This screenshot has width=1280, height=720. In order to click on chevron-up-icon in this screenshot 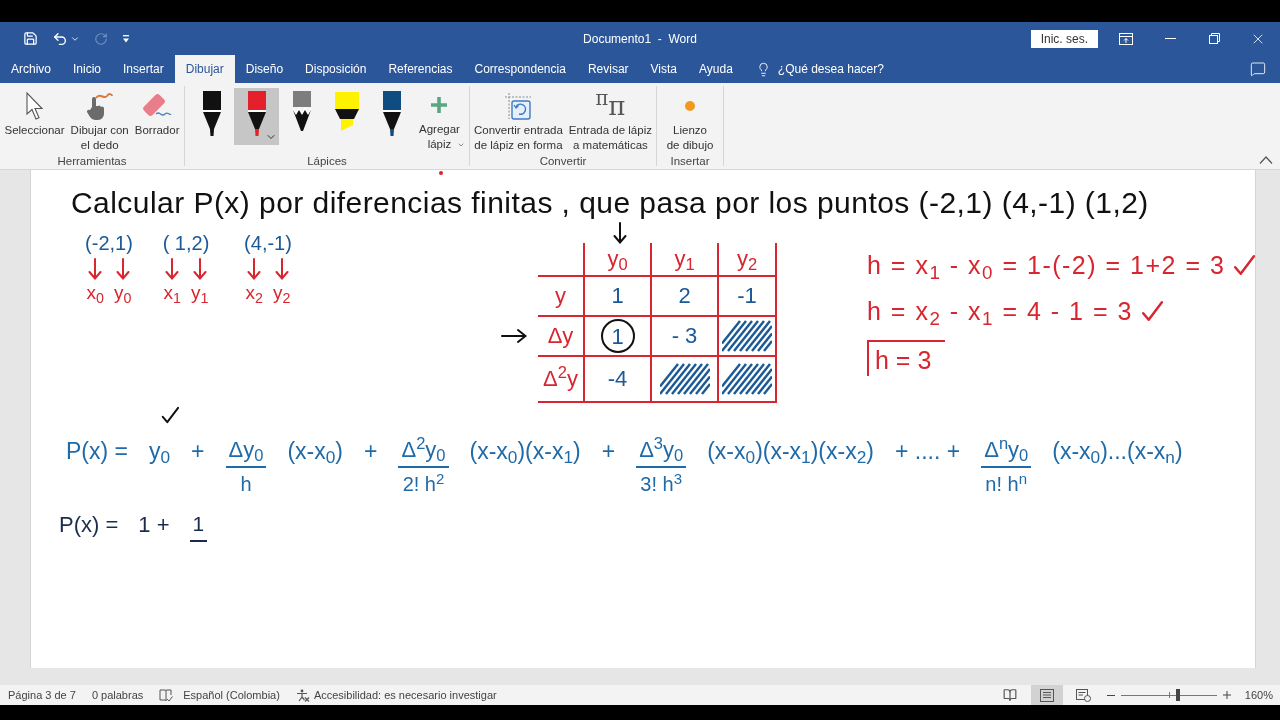, I will do `click(1266, 160)`.